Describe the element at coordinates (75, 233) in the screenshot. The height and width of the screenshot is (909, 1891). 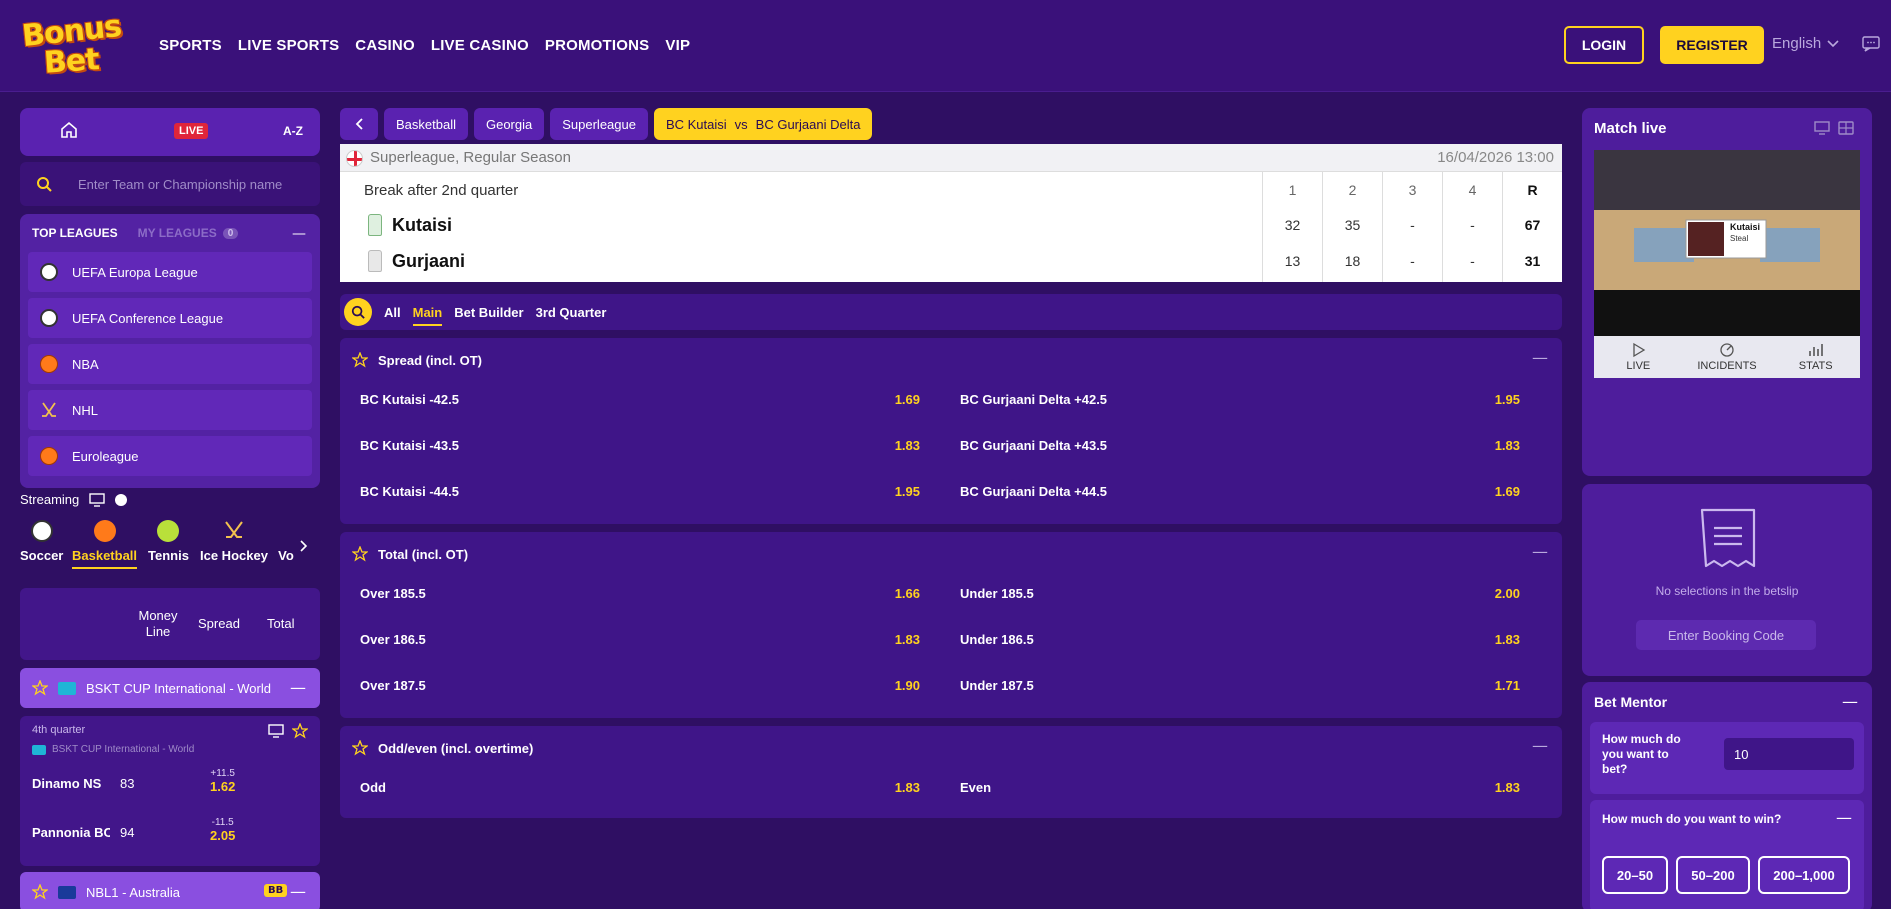
I see `top-leagues-tab: TOP LEAGUES` at that location.